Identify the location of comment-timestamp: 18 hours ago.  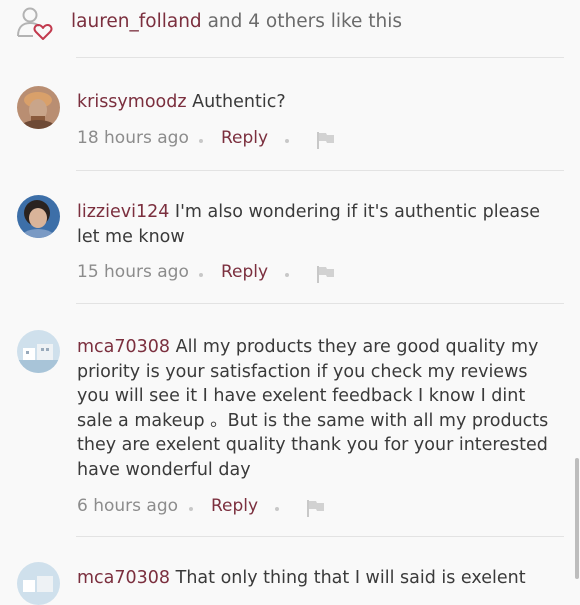
(133, 138).